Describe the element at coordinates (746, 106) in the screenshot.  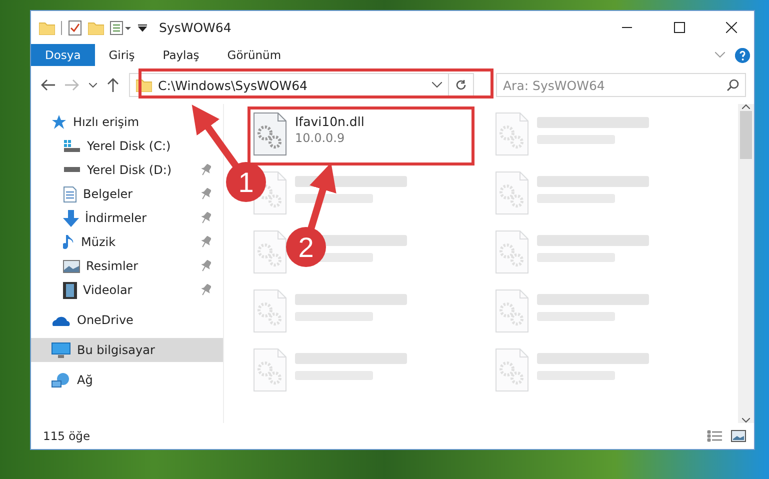
I see `scroll-up-icon` at that location.